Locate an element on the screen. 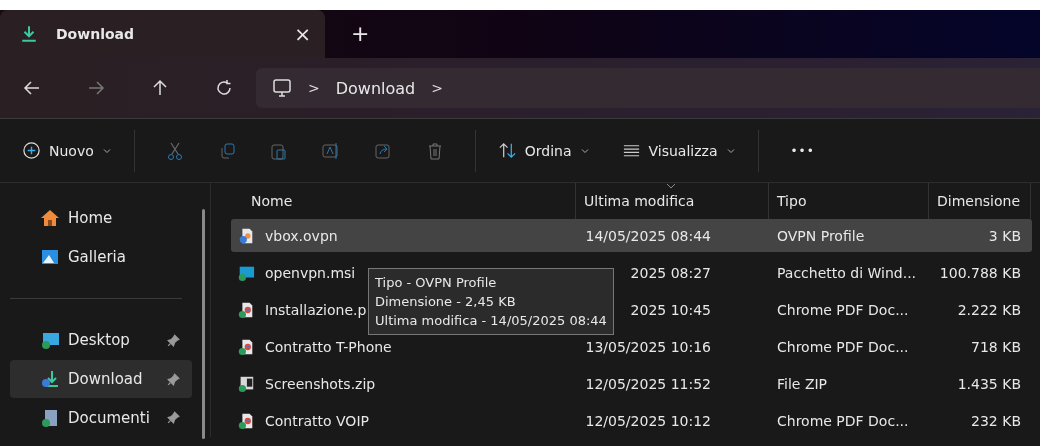 The width and height of the screenshot is (1045, 446). file-name: Contratto VOIP is located at coordinates (317, 420).